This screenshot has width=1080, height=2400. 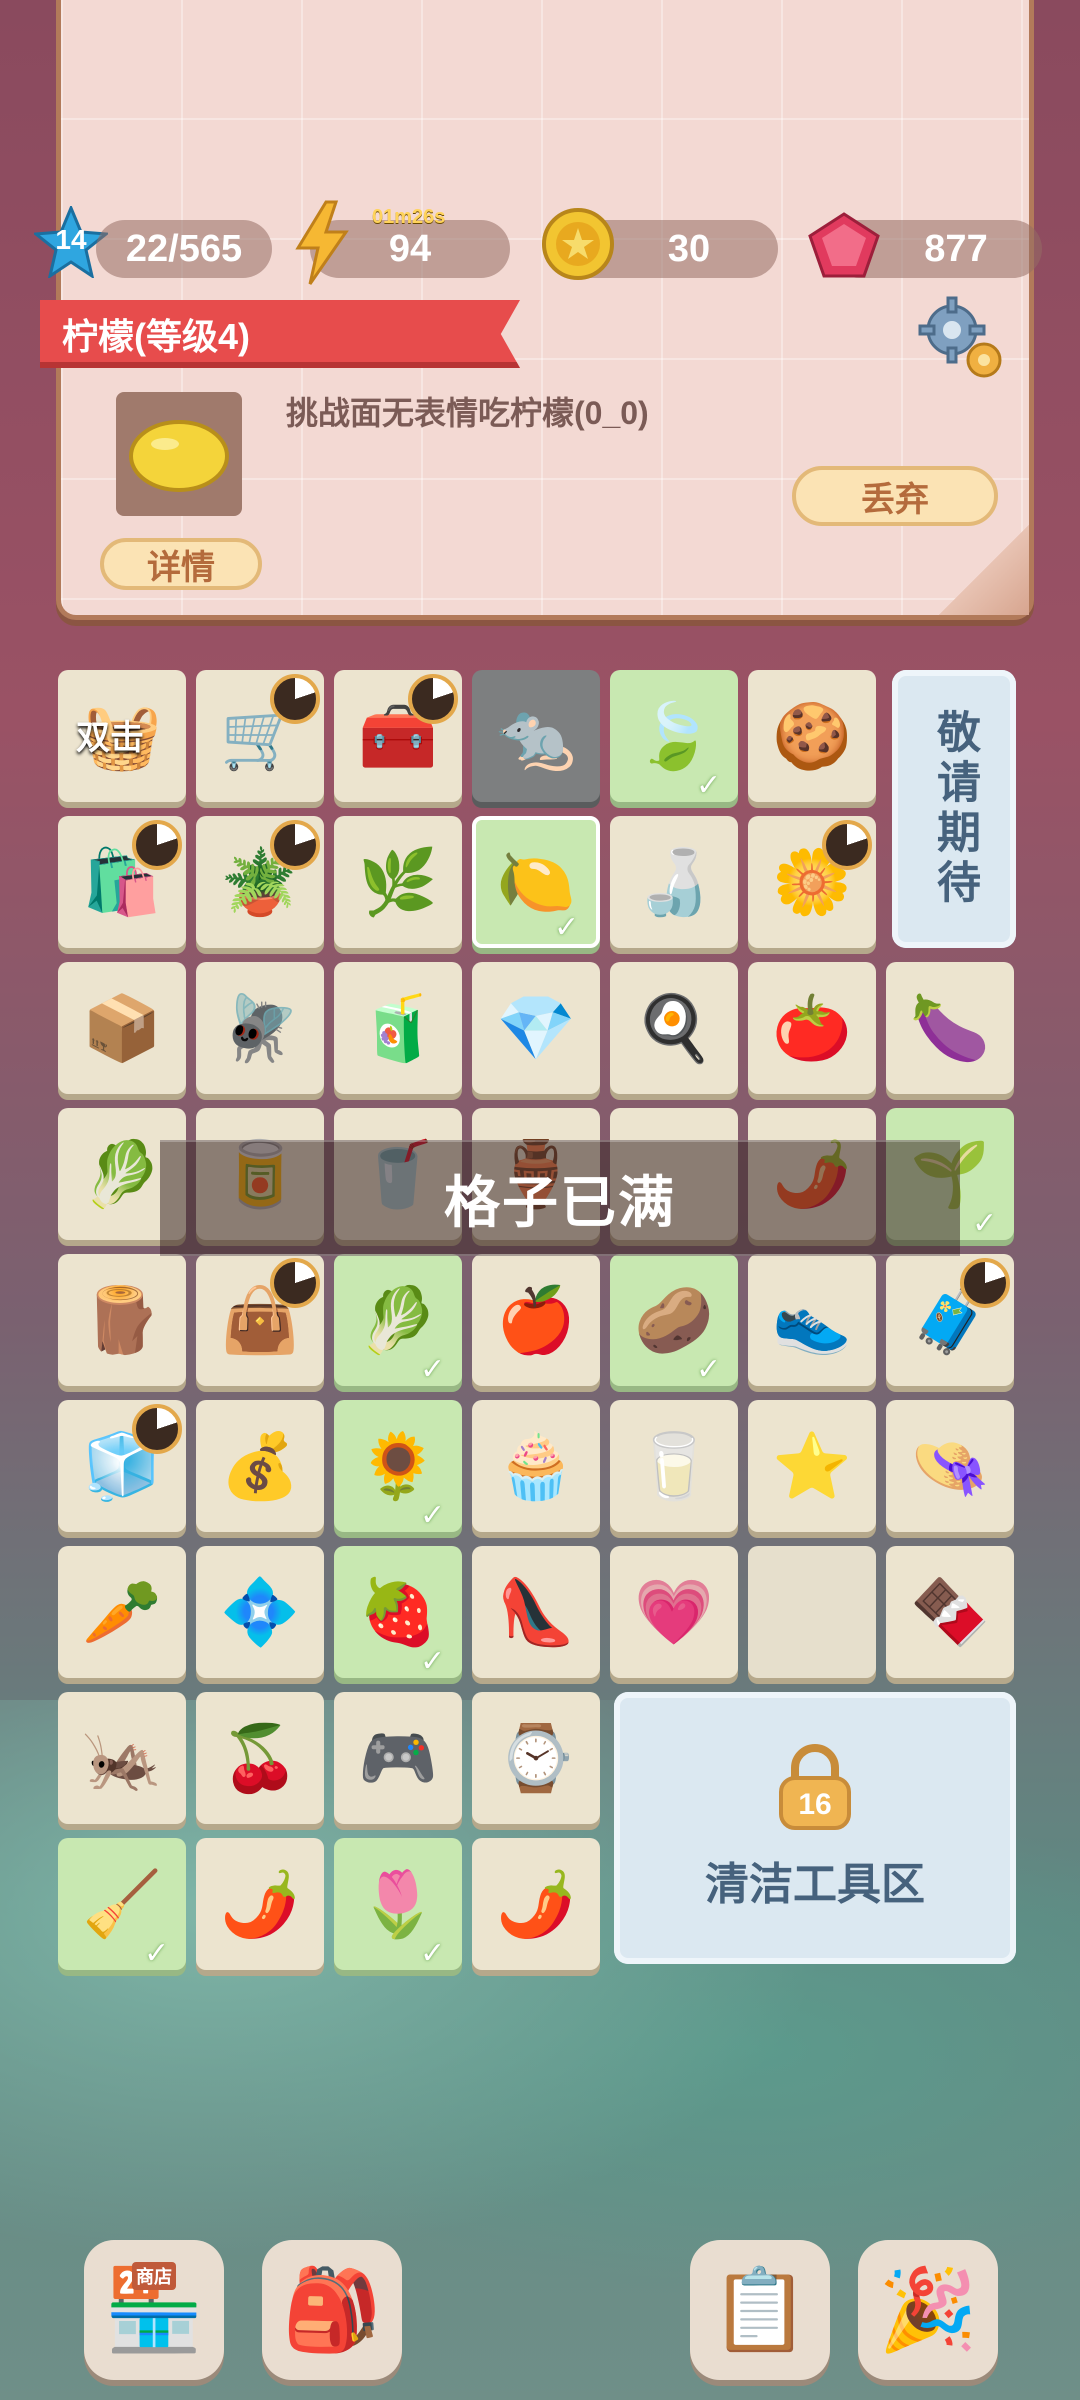 I want to click on gift-bag-cell: 👜, so click(x=260, y=1320).